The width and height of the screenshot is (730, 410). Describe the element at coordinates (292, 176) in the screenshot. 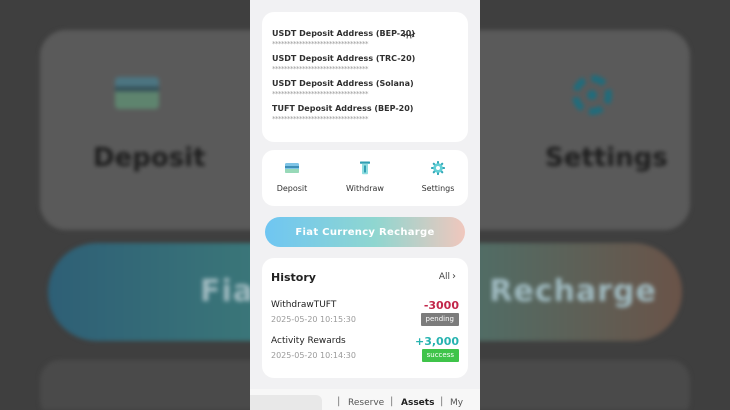

I see `deposit-action-button: Deposit` at that location.